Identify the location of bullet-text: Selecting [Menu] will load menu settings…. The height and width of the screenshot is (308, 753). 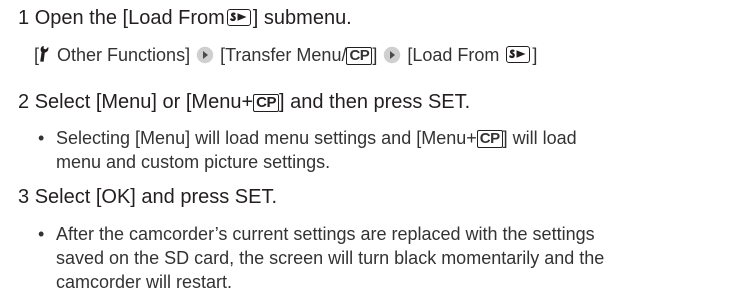
(266, 138).